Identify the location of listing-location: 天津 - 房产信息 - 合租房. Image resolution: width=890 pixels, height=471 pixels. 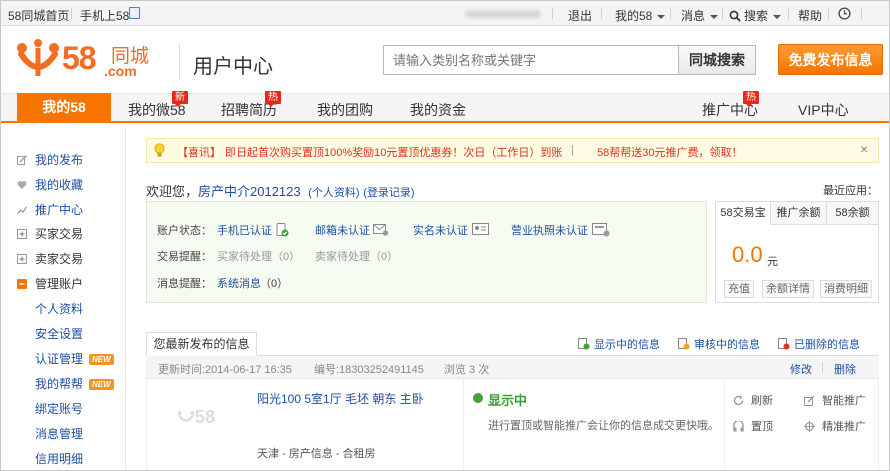
(316, 454).